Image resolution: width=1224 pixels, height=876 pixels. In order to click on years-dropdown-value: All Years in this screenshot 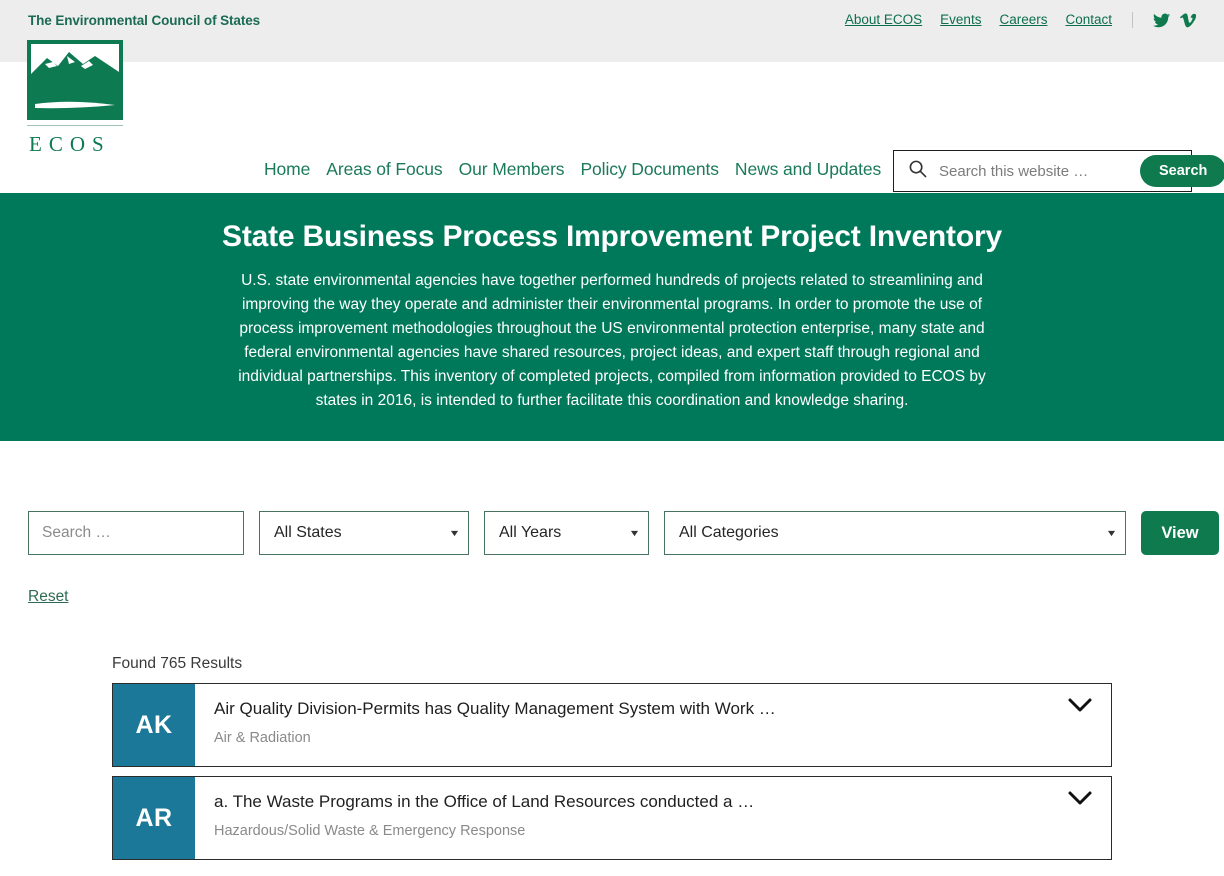, I will do `click(530, 533)`.